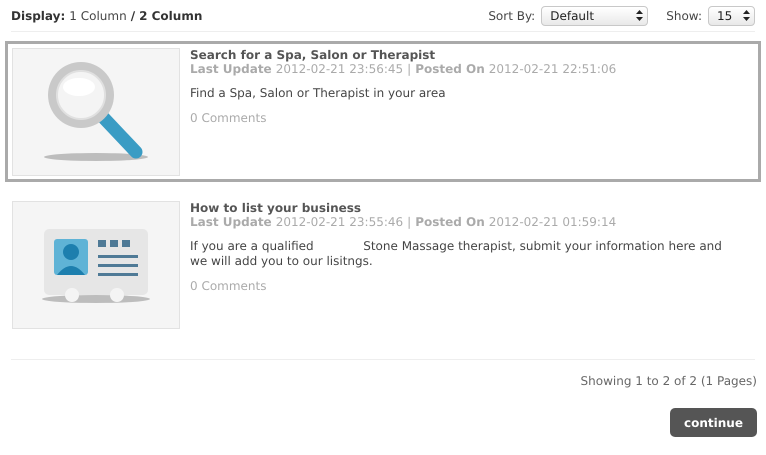 The height and width of the screenshot is (455, 766). I want to click on posted-date: 2012-02-21 22:51:06, so click(552, 69).